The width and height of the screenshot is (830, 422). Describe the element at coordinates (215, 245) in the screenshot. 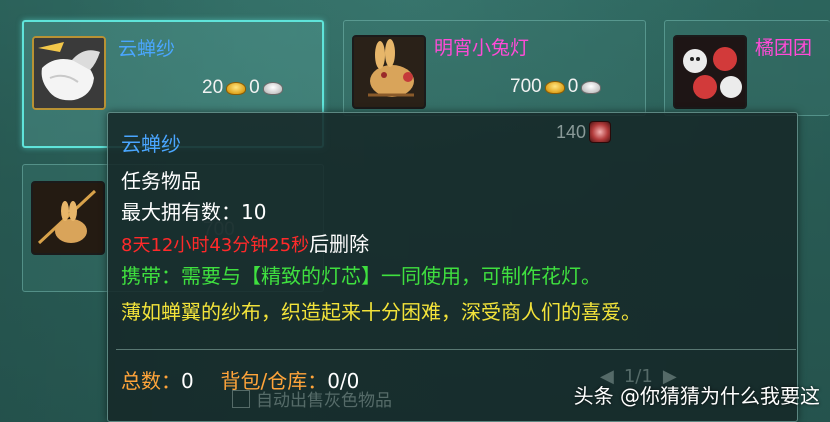

I see `expire-time: 8天12小时43分钟25秒` at that location.